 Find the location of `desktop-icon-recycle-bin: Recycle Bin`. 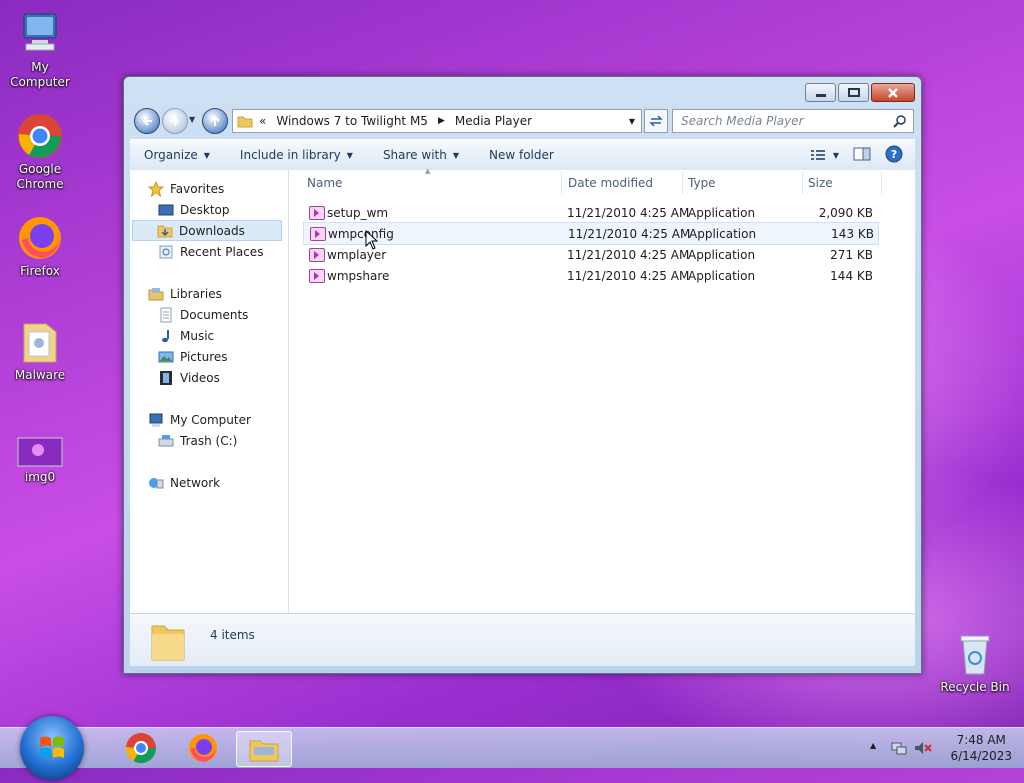

desktop-icon-recycle-bin: Recycle Bin is located at coordinates (975, 662).